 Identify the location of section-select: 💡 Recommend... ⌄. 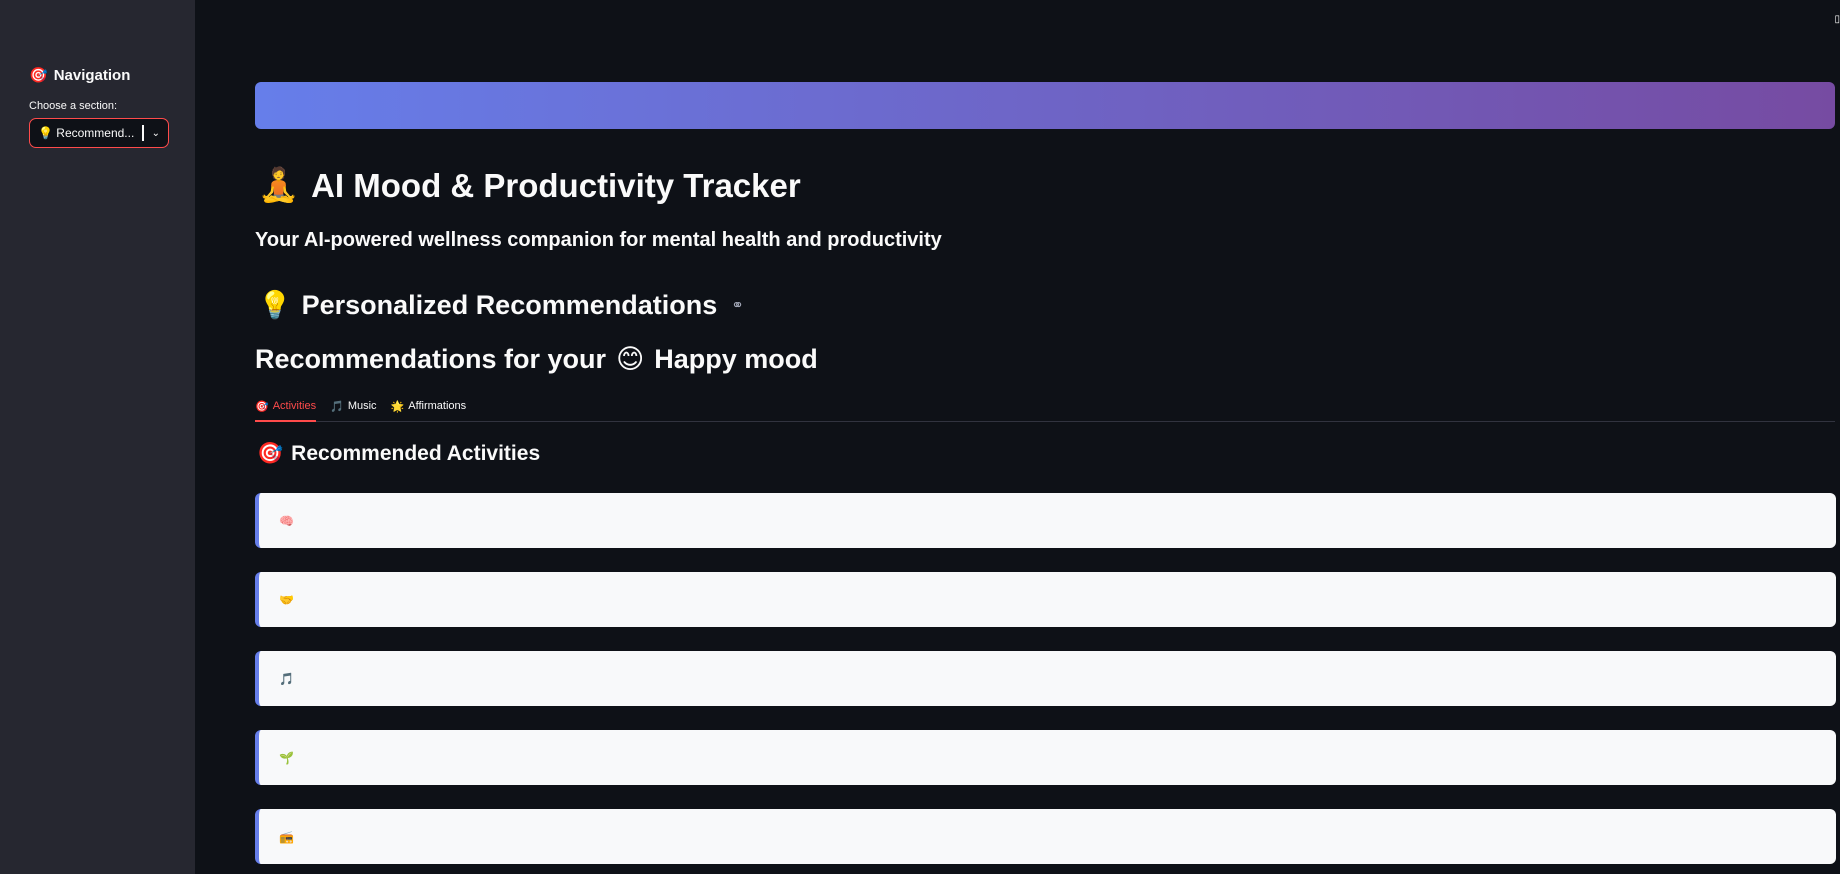
(99, 133).